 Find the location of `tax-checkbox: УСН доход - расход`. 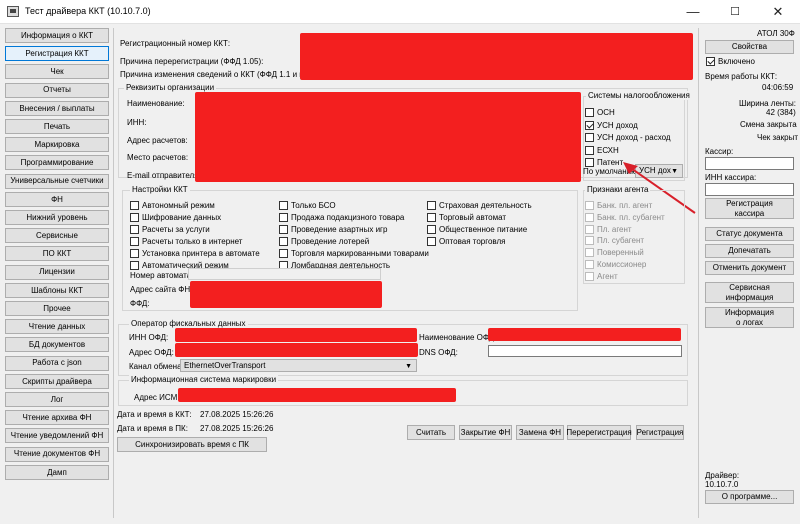

tax-checkbox: УСН доход - расход is located at coordinates (628, 137).